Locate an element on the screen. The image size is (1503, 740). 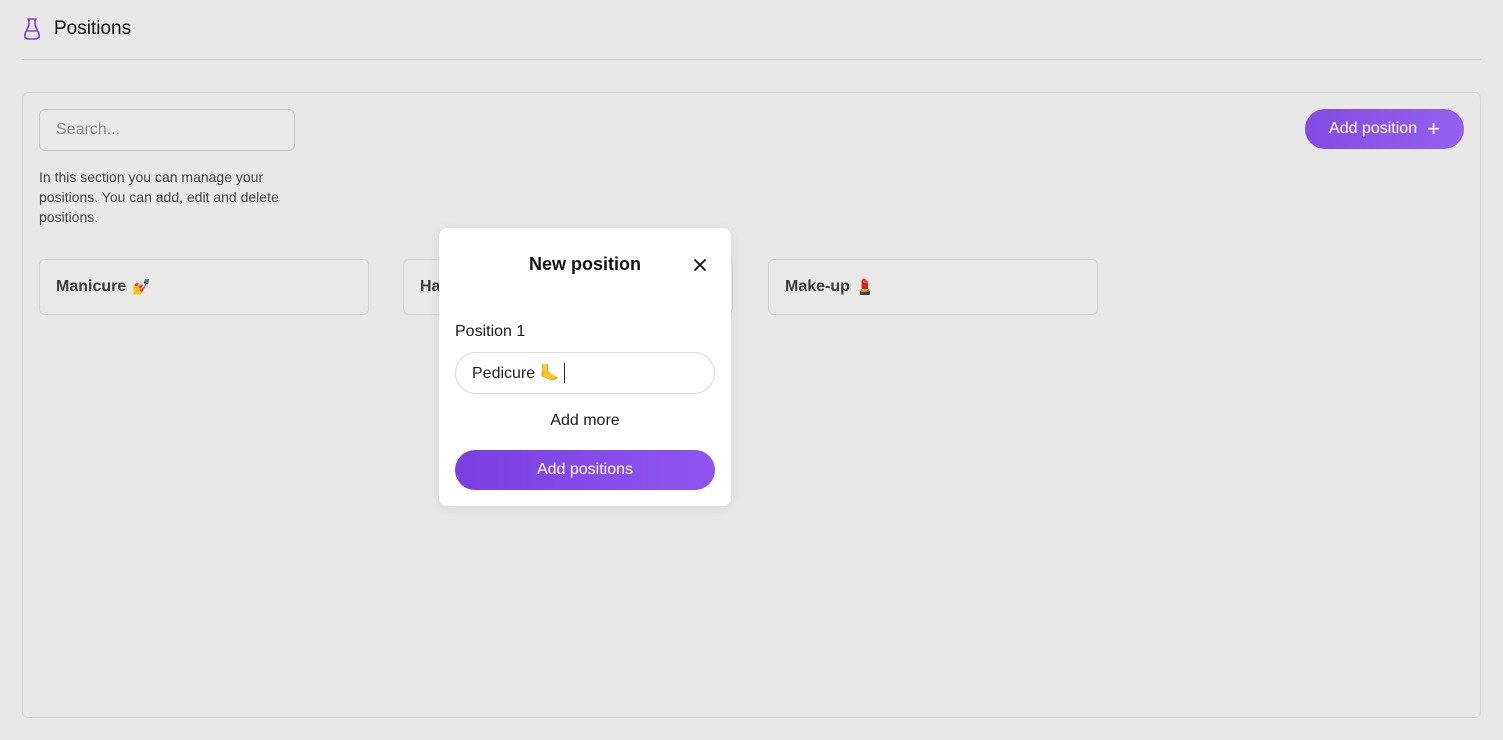
position-name-value: Pedicure 🦶 is located at coordinates (516, 373).